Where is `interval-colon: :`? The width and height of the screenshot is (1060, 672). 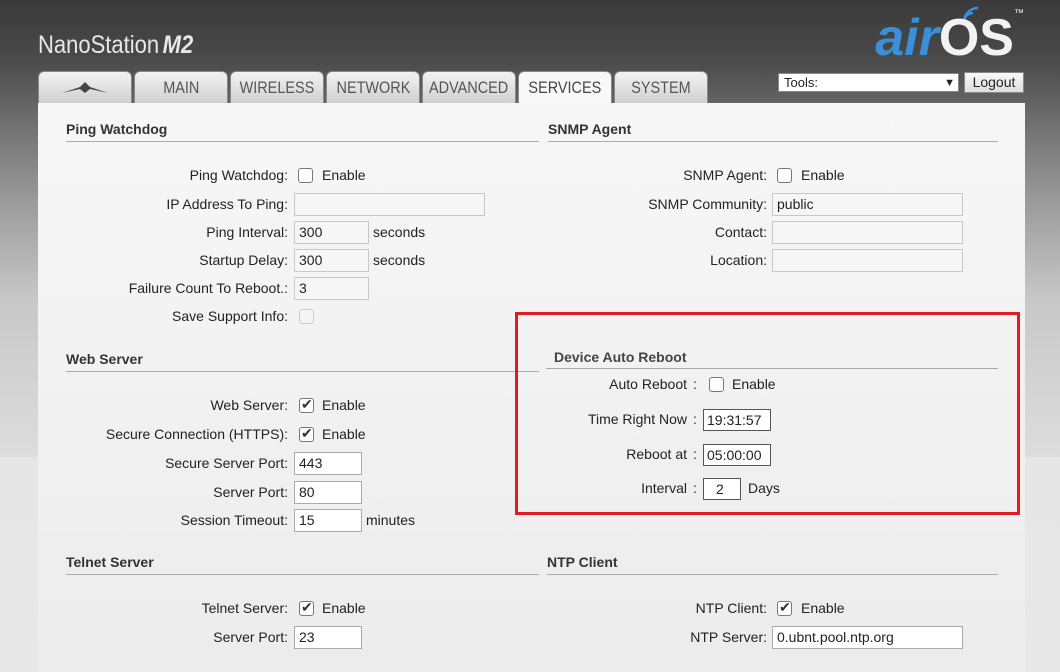 interval-colon: : is located at coordinates (695, 488).